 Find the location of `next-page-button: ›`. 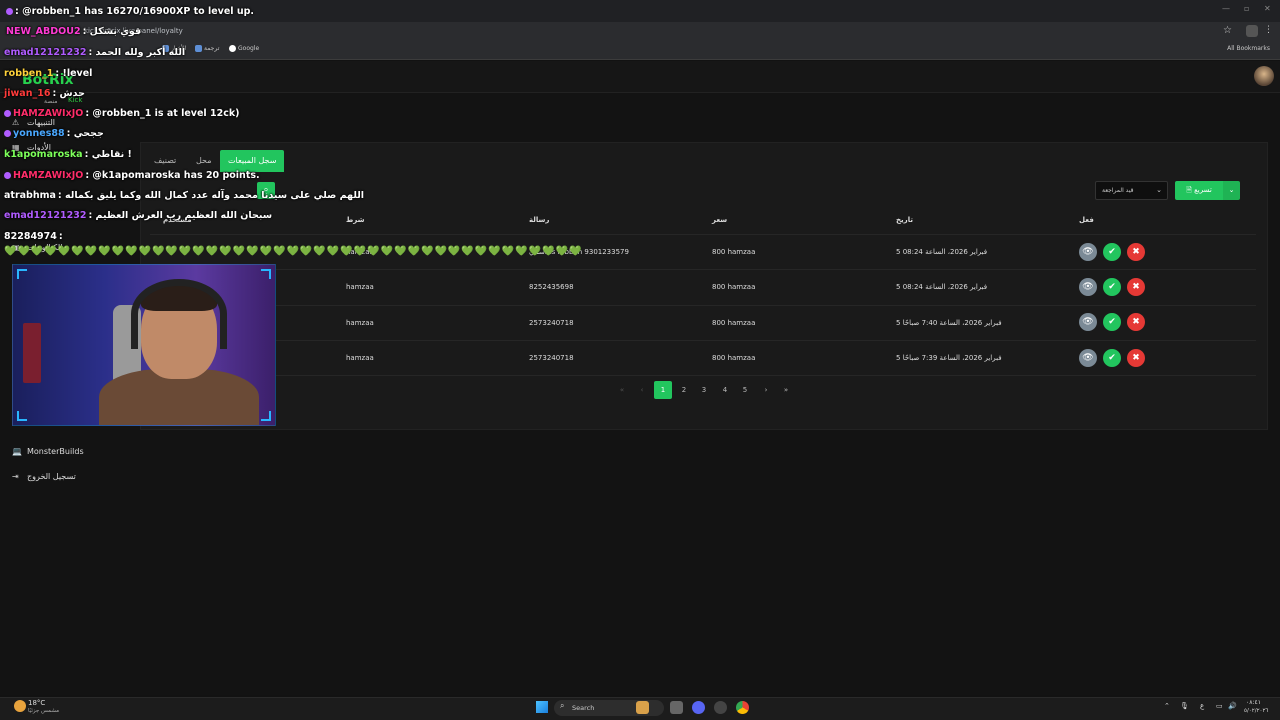

next-page-button: › is located at coordinates (766, 390).